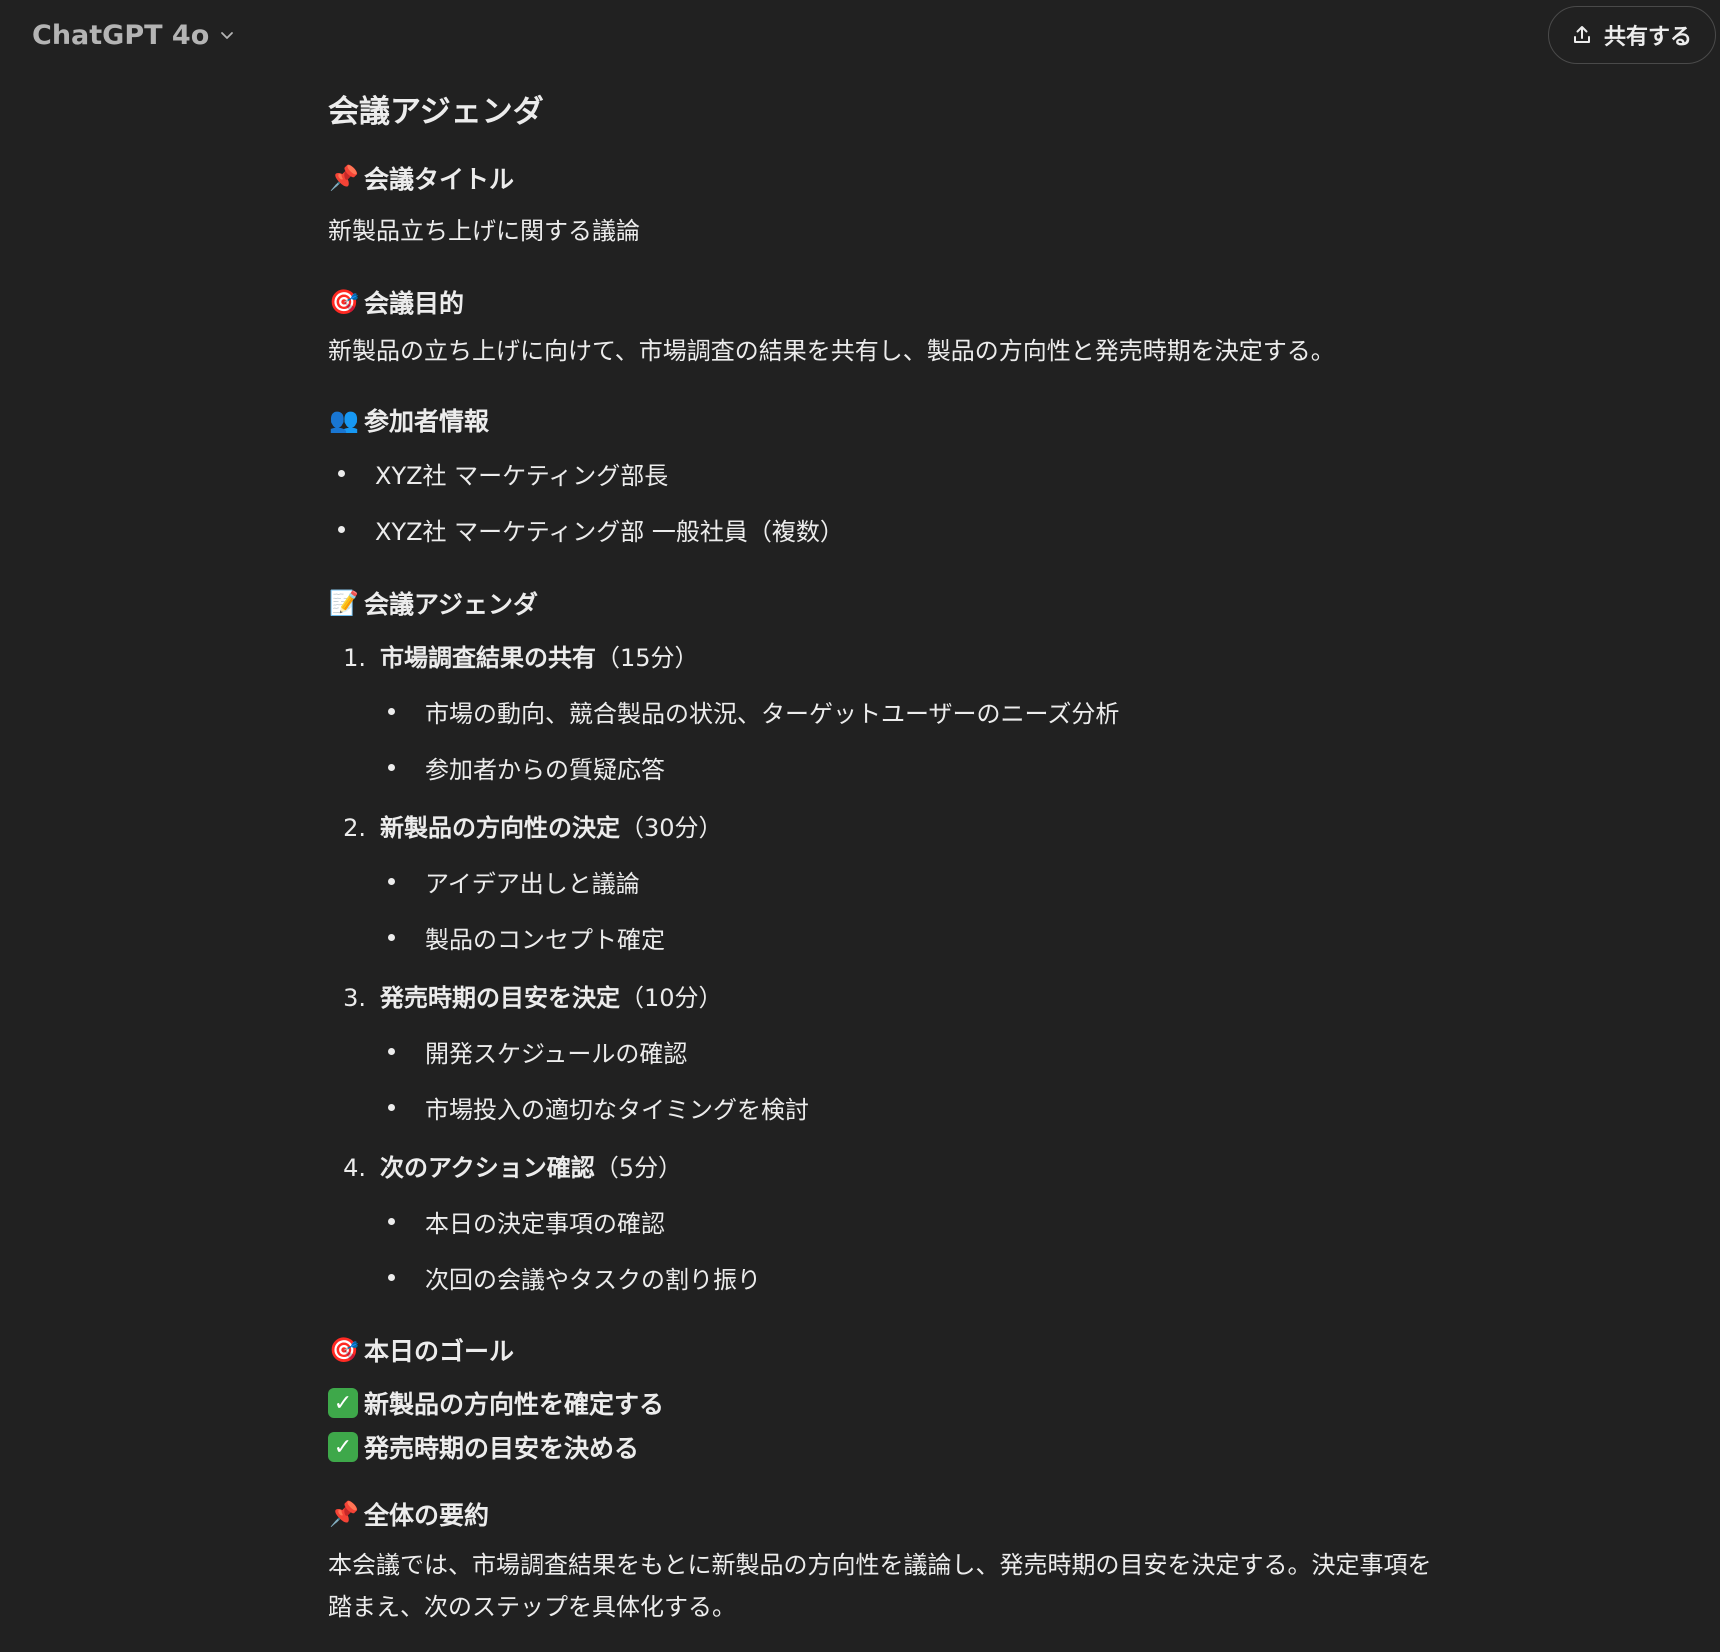 Image resolution: width=1720 pixels, height=1652 pixels. What do you see at coordinates (354, 998) in the screenshot?
I see `agenda-number: 3.` at bounding box center [354, 998].